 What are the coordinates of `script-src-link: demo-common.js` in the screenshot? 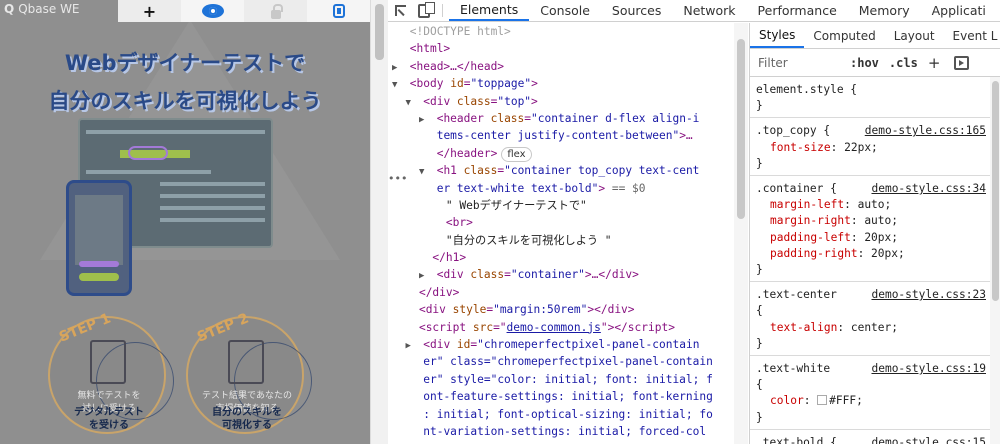 It's located at (554, 327).